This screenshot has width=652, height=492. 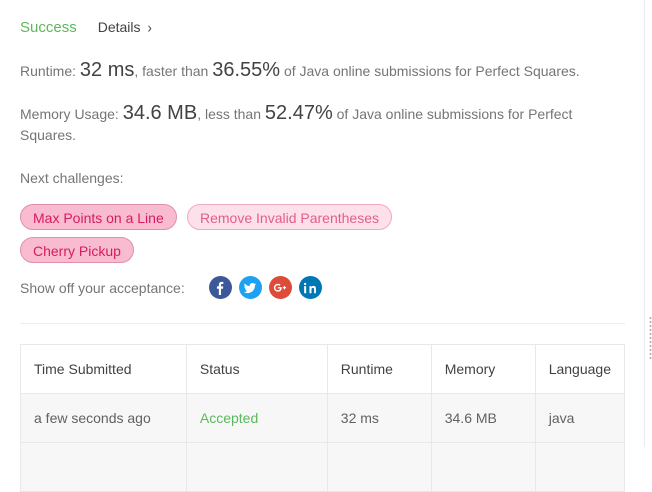 I want to click on chevron-right-icon: ›, so click(x=149, y=27).